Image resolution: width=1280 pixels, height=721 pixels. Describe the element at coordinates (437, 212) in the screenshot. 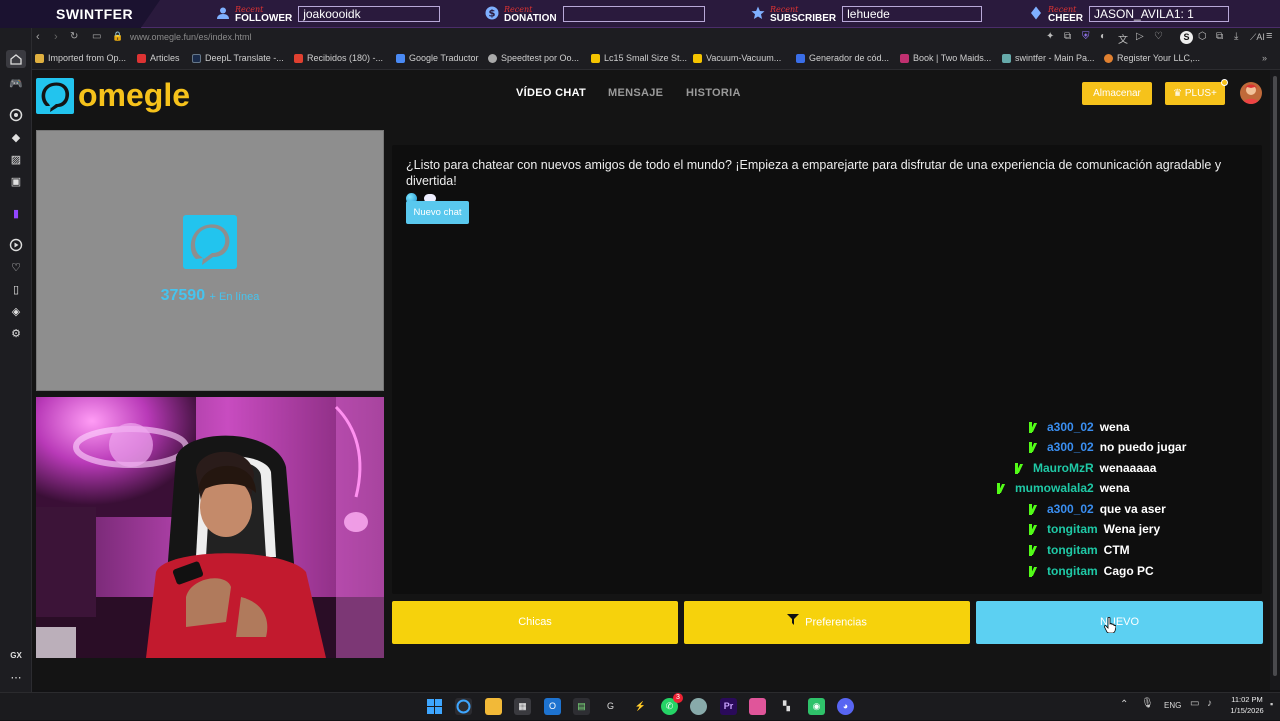

I see `new-chat-button: Nuevo chat` at that location.